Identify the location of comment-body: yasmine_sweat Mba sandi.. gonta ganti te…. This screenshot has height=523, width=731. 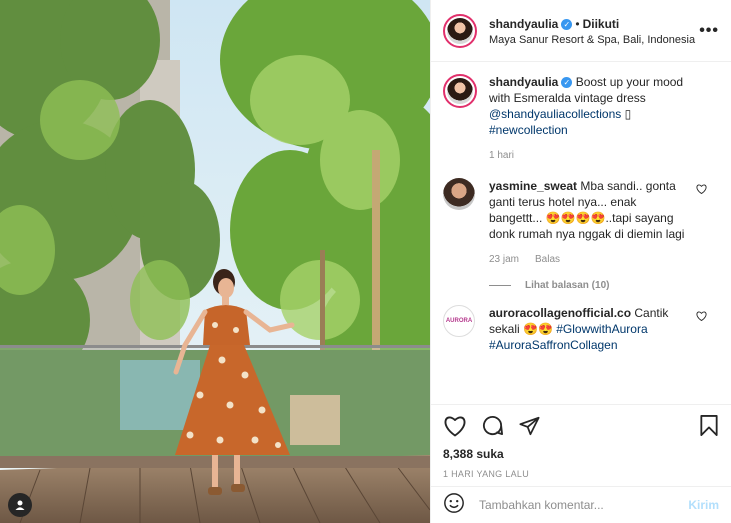
(589, 223).